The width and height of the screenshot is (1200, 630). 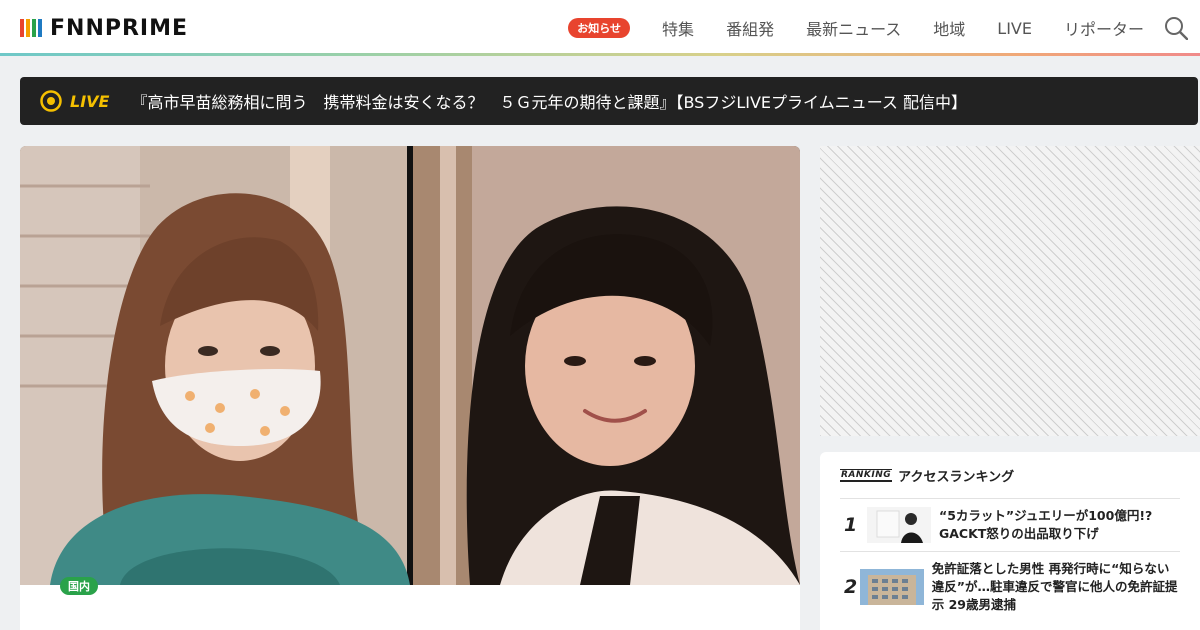 What do you see at coordinates (956, 477) in the screenshot?
I see `ranking-title: アクセスランキング` at bounding box center [956, 477].